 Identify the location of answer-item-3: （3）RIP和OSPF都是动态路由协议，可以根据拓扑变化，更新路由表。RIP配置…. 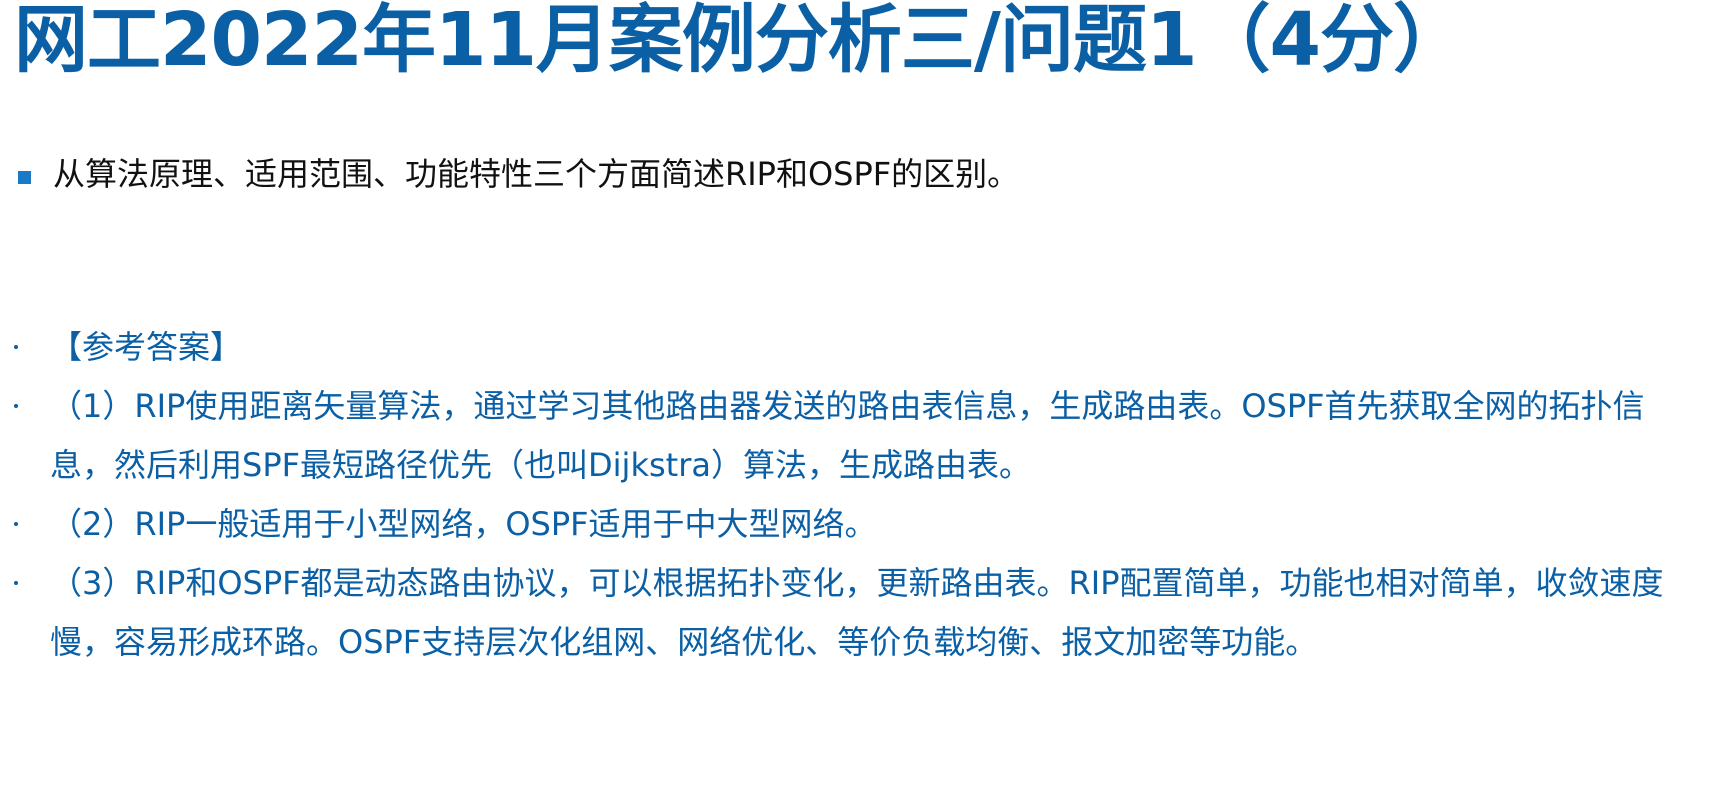
(859, 613).